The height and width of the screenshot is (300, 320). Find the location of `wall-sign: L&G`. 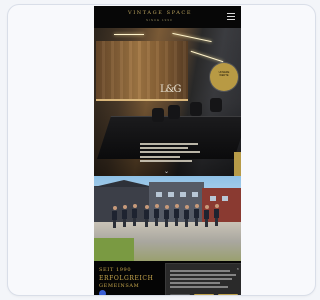

wall-sign: L&G is located at coordinates (171, 89).